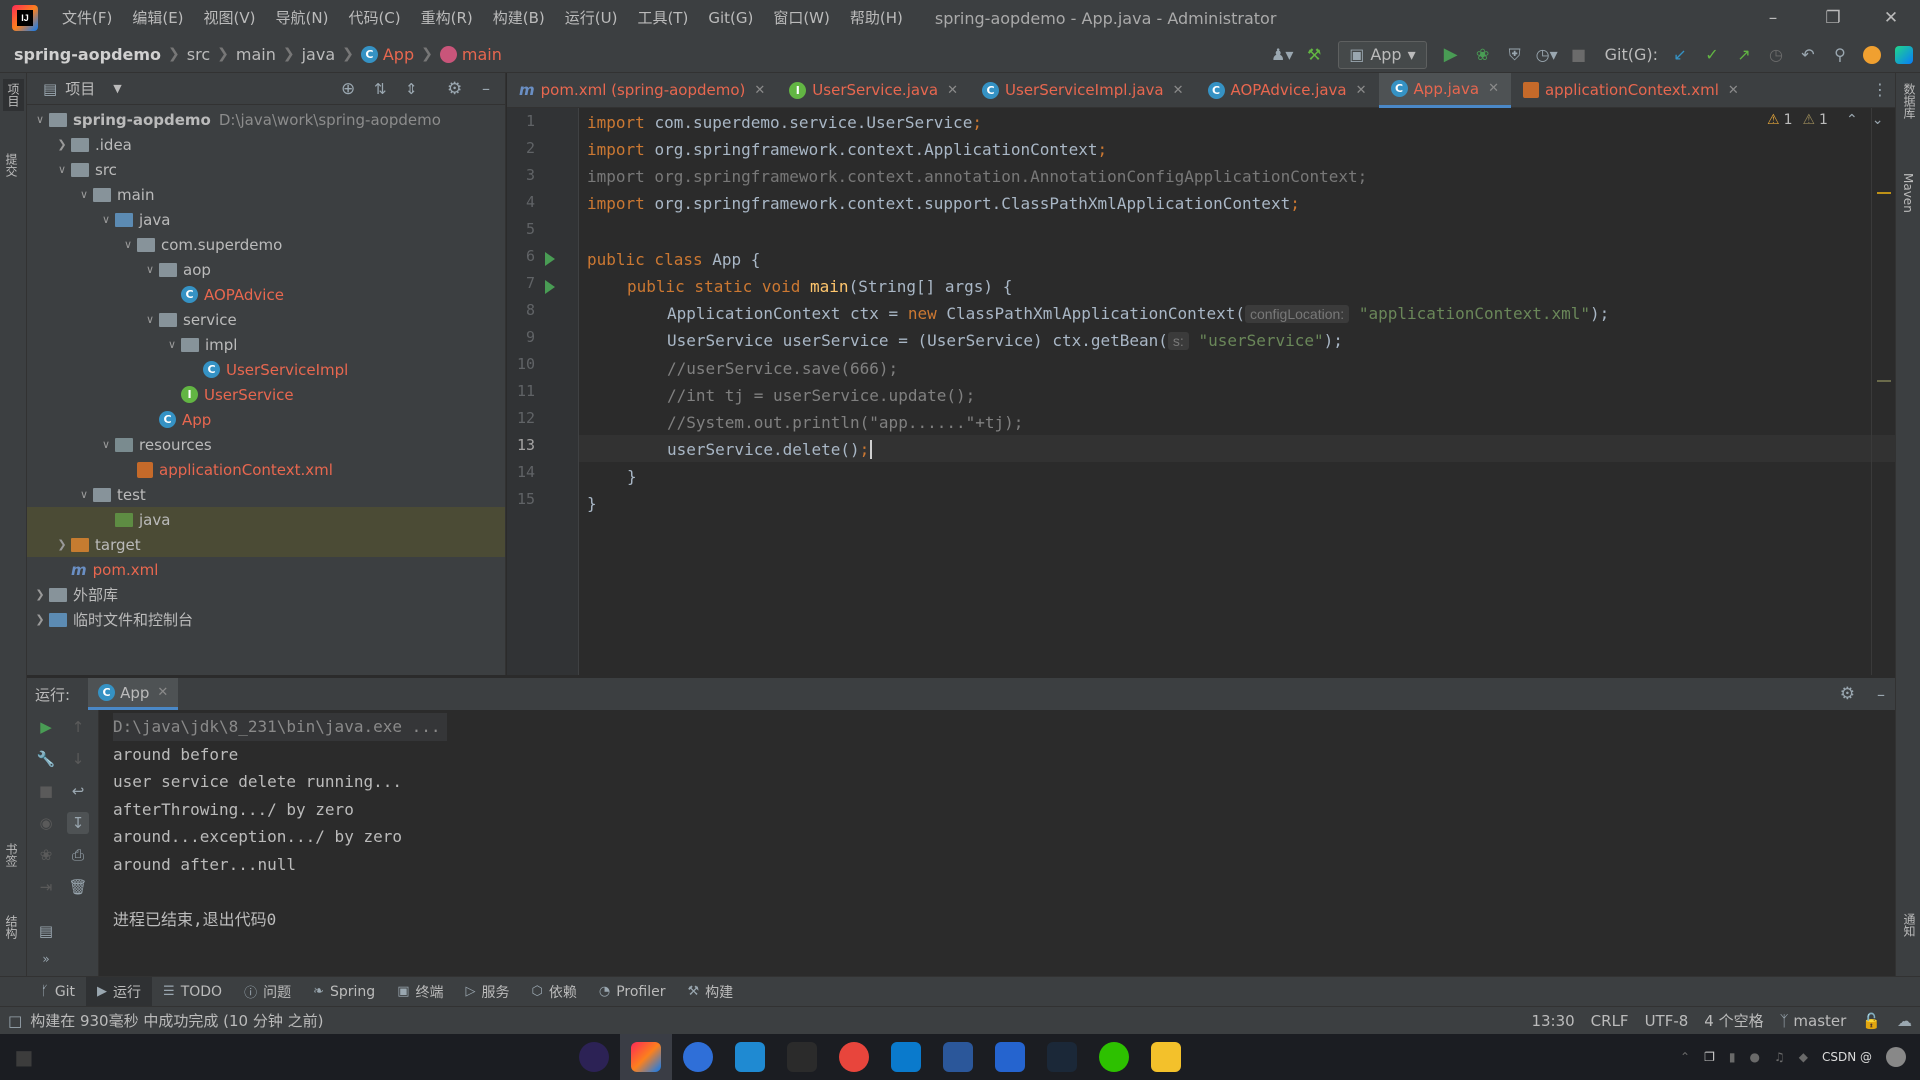  Describe the element at coordinates (15, 1021) in the screenshot. I see `toggle-tool-windows-icon: □` at that location.